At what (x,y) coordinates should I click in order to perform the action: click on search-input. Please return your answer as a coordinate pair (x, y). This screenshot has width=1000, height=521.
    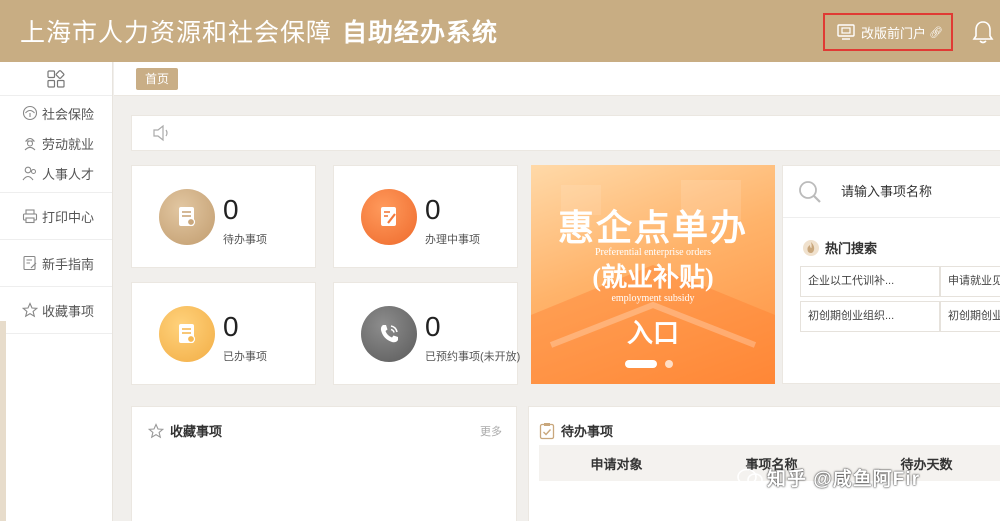
    Looking at the image, I should click on (920, 191).